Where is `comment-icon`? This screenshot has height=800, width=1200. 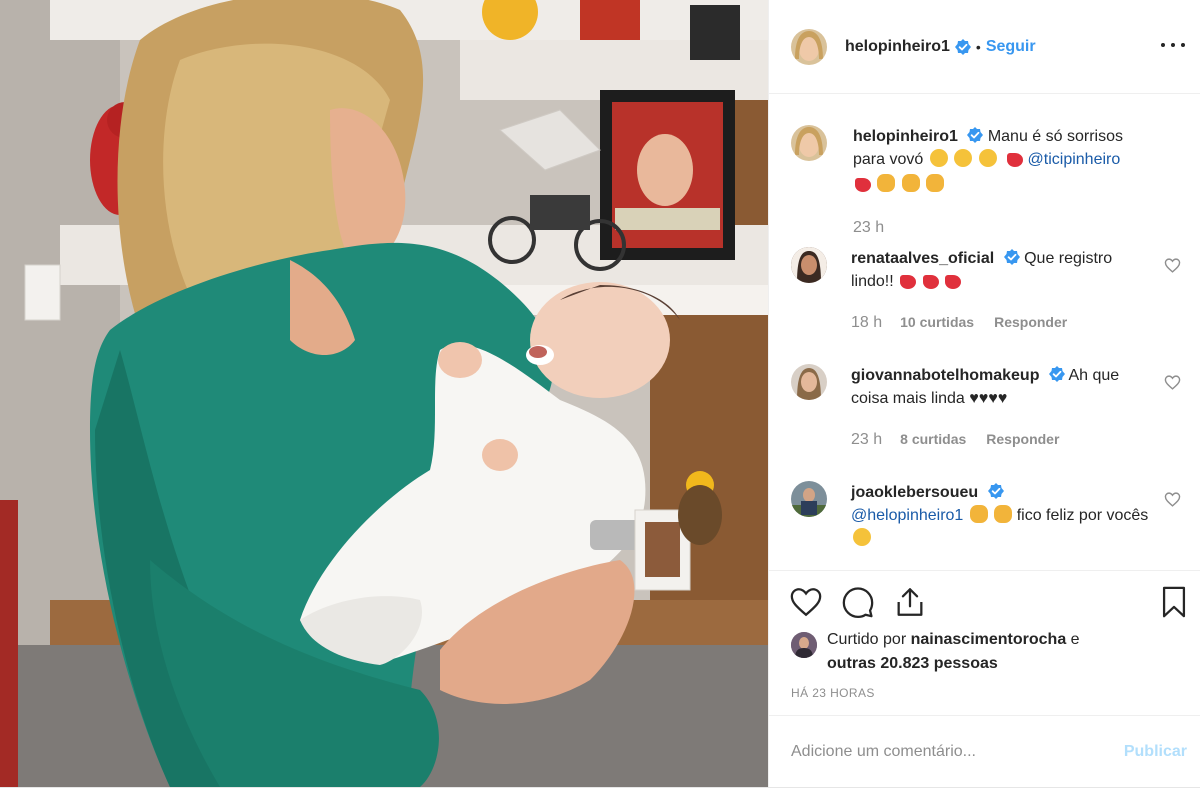 comment-icon is located at coordinates (858, 602).